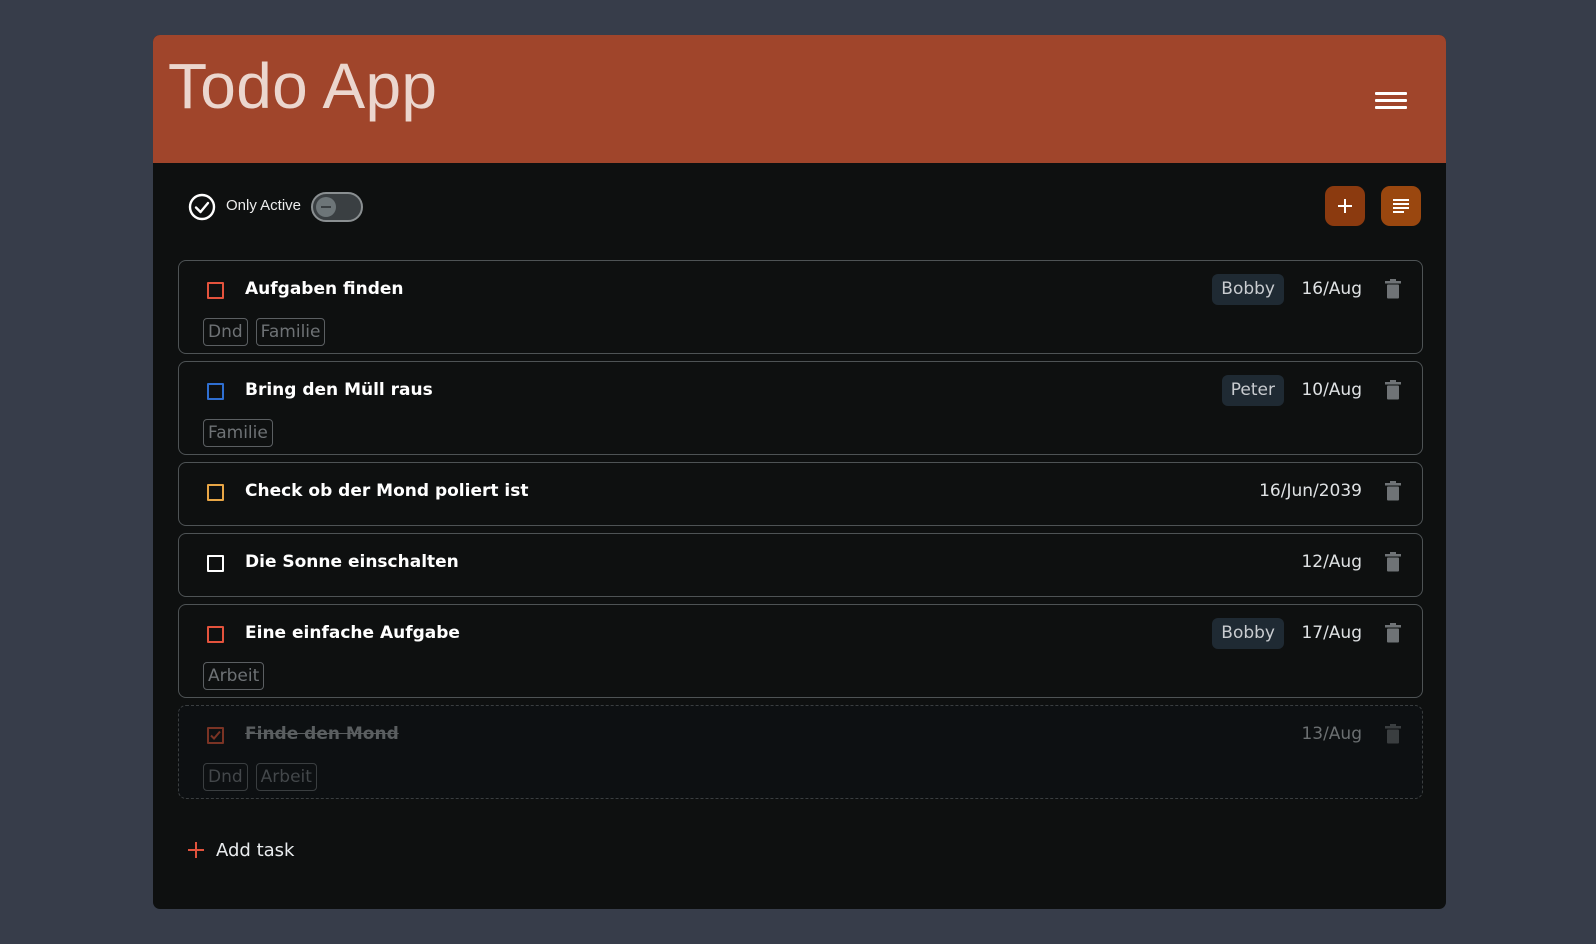  Describe the element at coordinates (1391, 103) in the screenshot. I see `hamburger-menu-icon` at that location.